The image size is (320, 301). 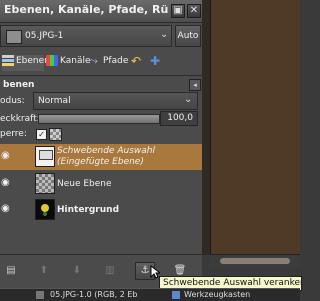 I want to click on undo-icon: ↶, so click(x=139, y=62).